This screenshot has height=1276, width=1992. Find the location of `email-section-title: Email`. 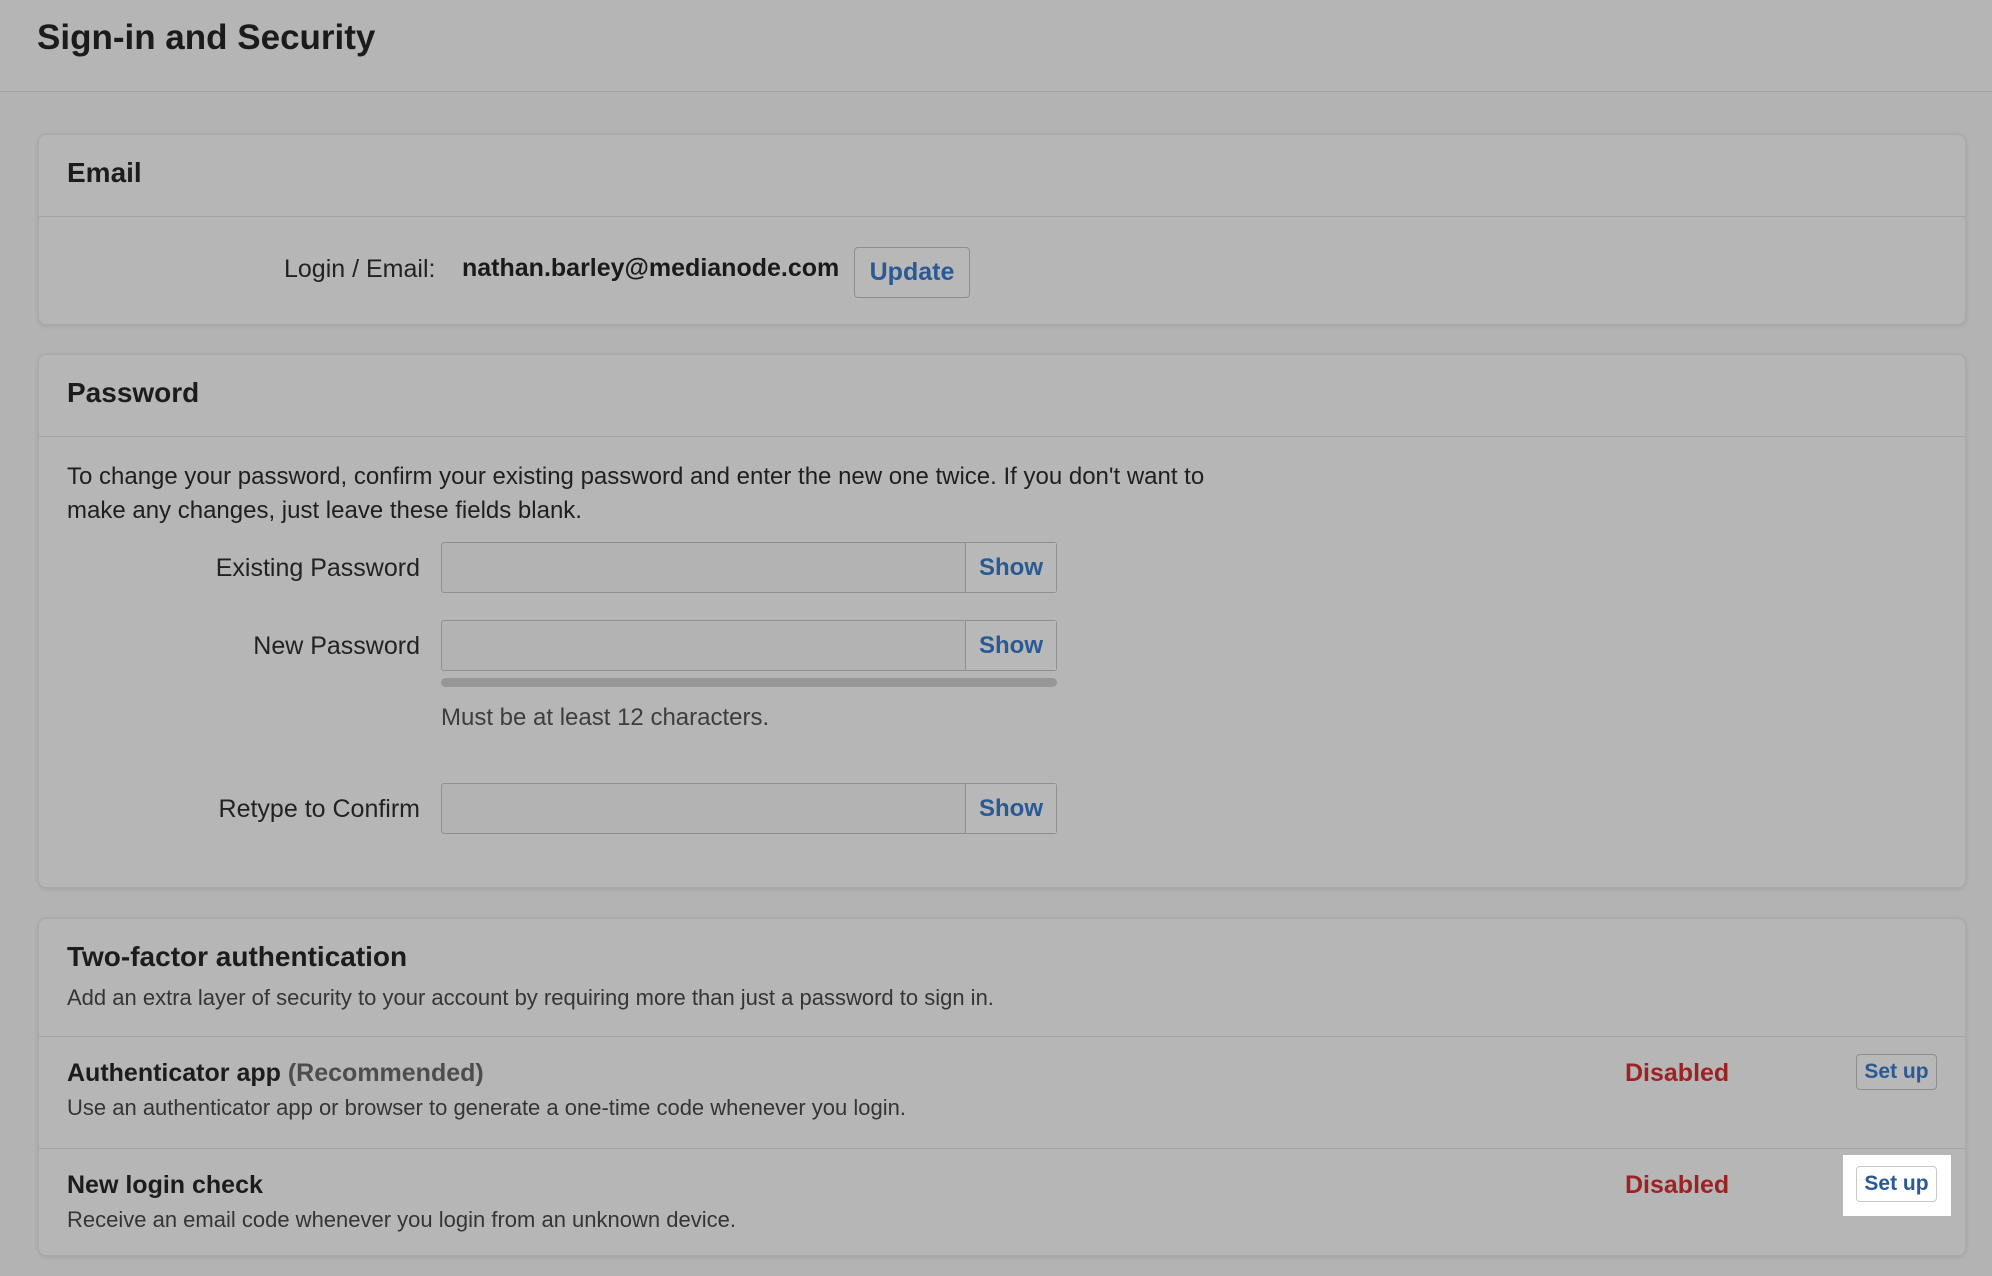

email-section-title: Email is located at coordinates (104, 172).